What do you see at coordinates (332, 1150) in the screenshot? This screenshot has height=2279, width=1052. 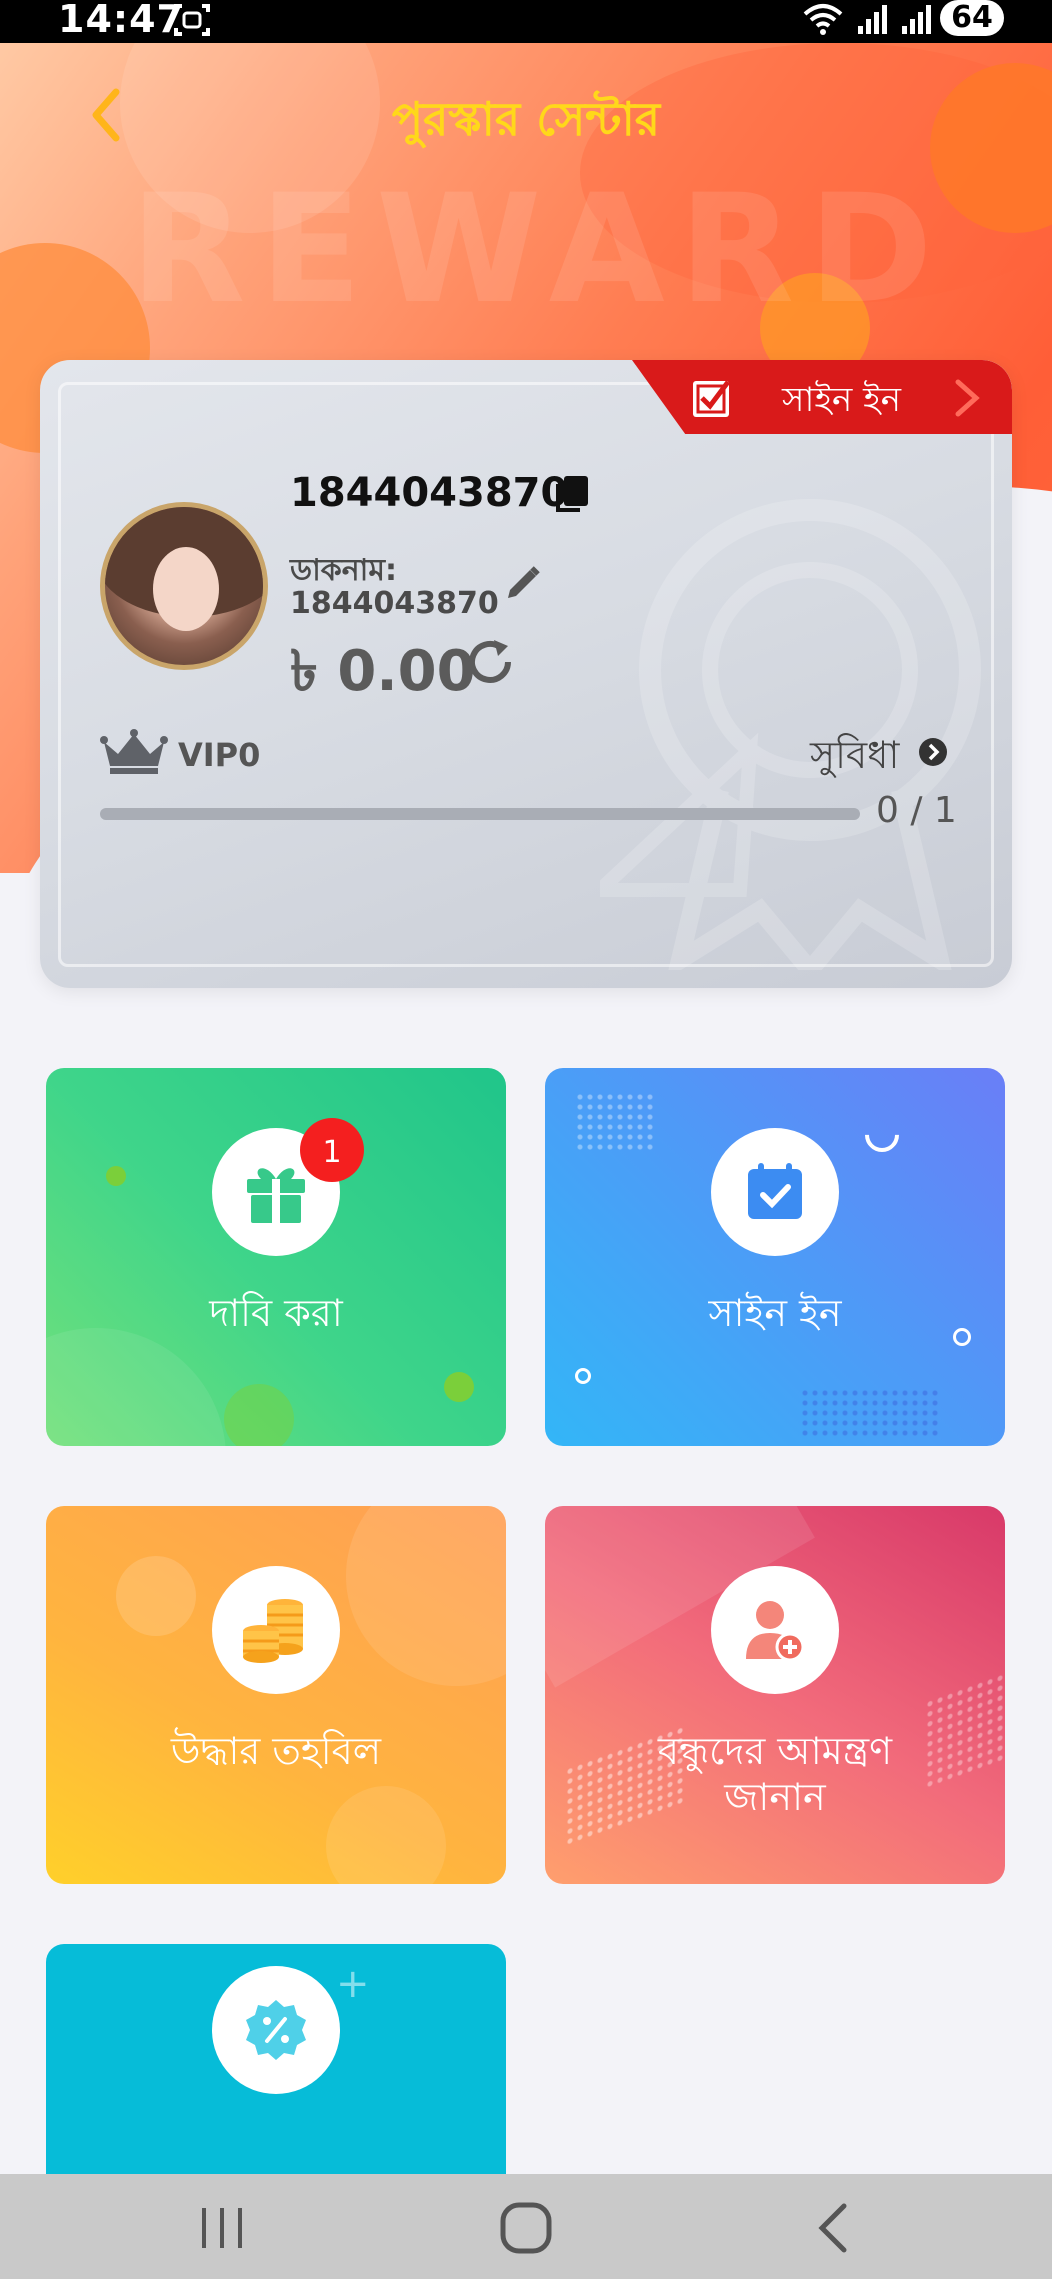 I see `notification-badge: 1` at bounding box center [332, 1150].